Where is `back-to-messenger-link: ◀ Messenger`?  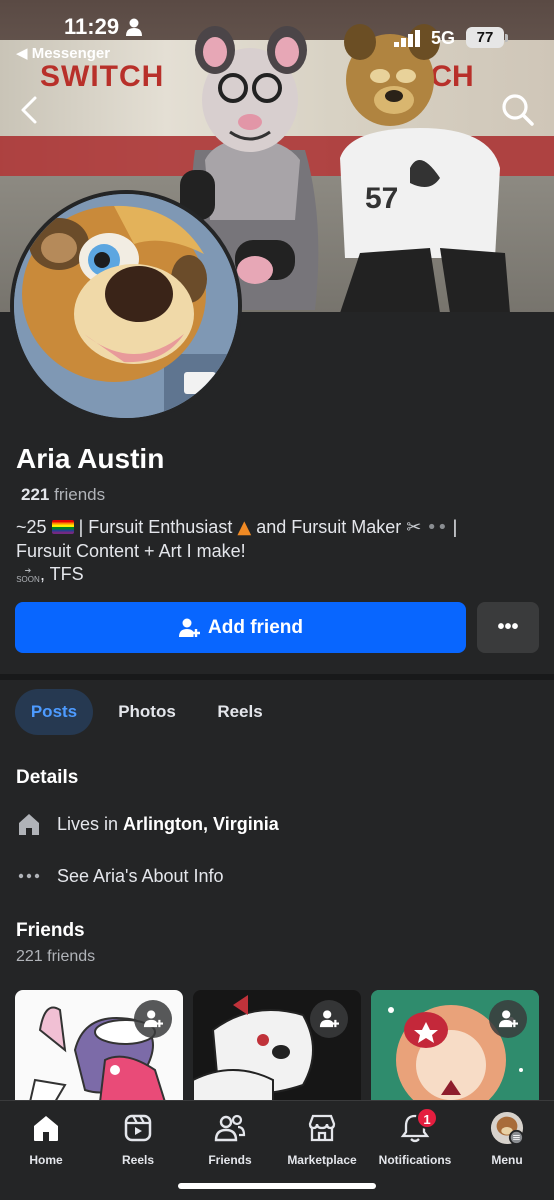 back-to-messenger-link: ◀ Messenger is located at coordinates (63, 53).